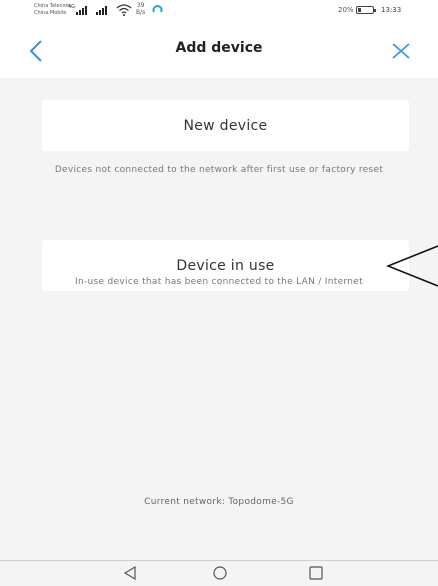 This screenshot has height=586, width=438. I want to click on network-speed: 39 B/s, so click(140, 9).